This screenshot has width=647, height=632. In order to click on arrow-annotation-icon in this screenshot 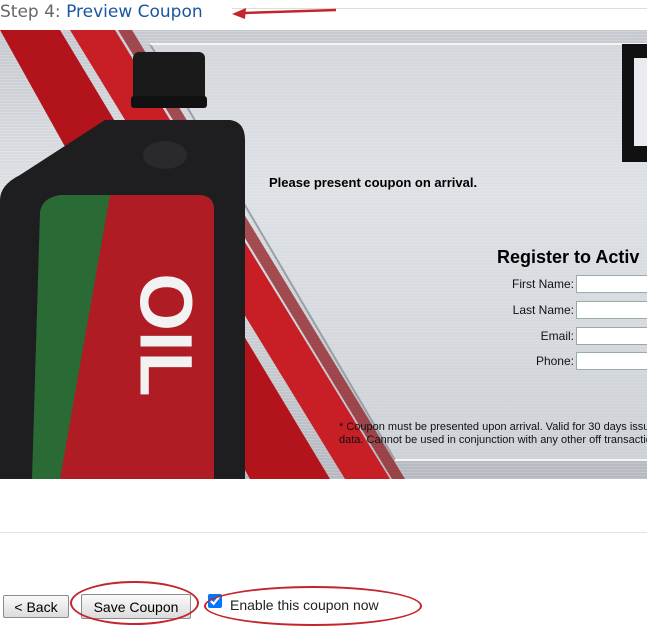, I will do `click(284, 13)`.